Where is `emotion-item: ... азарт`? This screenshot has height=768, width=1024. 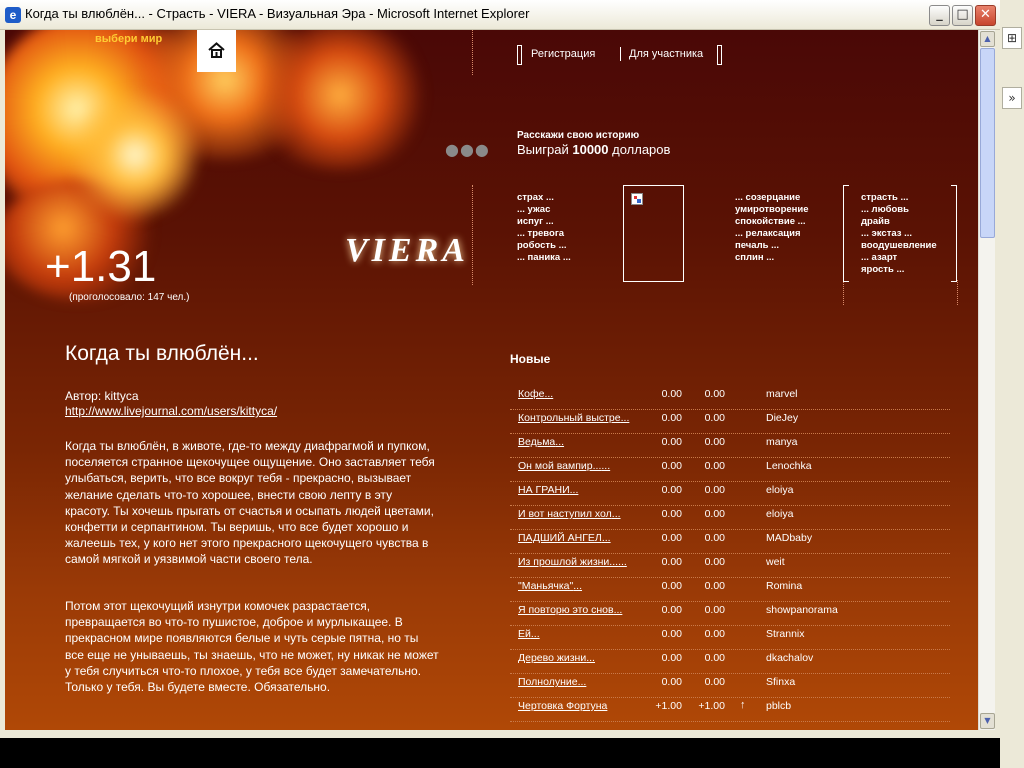
emotion-item: ... азарт is located at coordinates (899, 258).